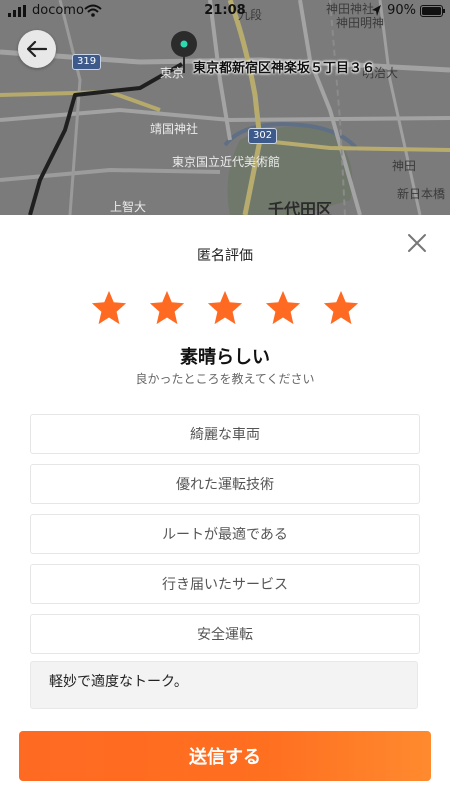  I want to click on back-button, so click(37, 49).